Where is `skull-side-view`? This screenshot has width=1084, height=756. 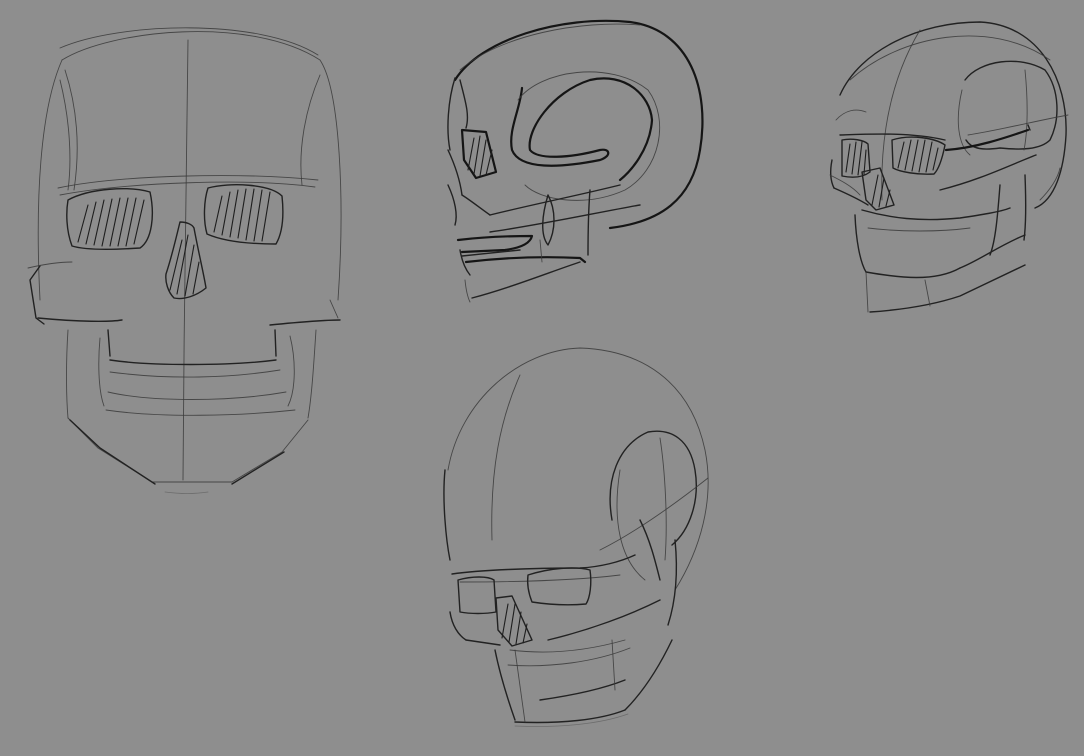
skull-side-view is located at coordinates (575, 161).